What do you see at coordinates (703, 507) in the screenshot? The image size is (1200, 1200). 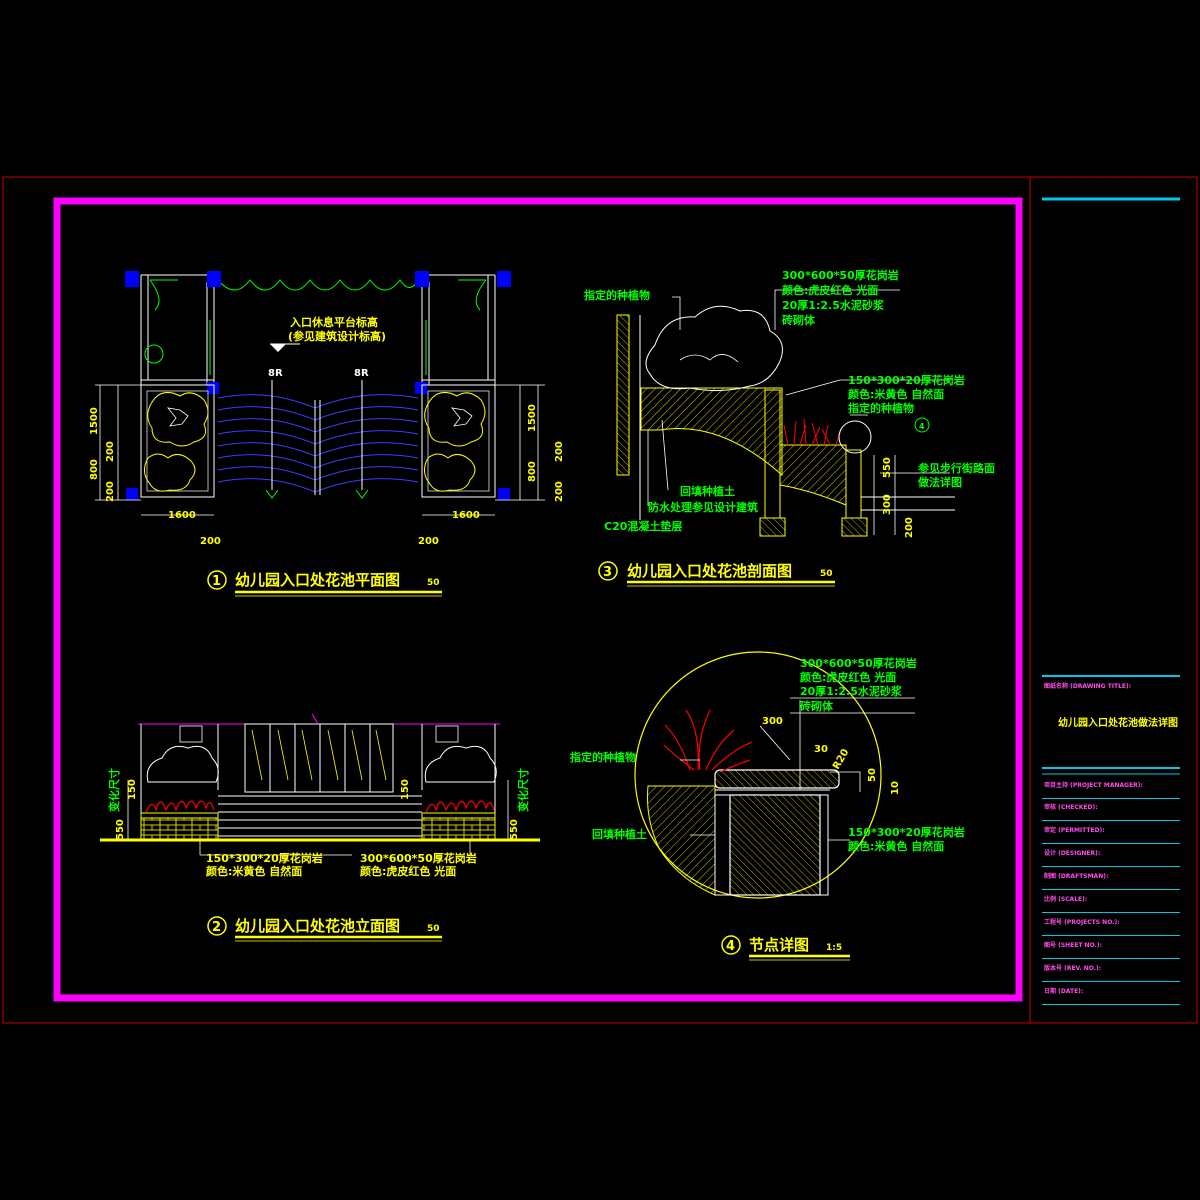 I see `section-waterproof: 防水处理参见设计建筑` at bounding box center [703, 507].